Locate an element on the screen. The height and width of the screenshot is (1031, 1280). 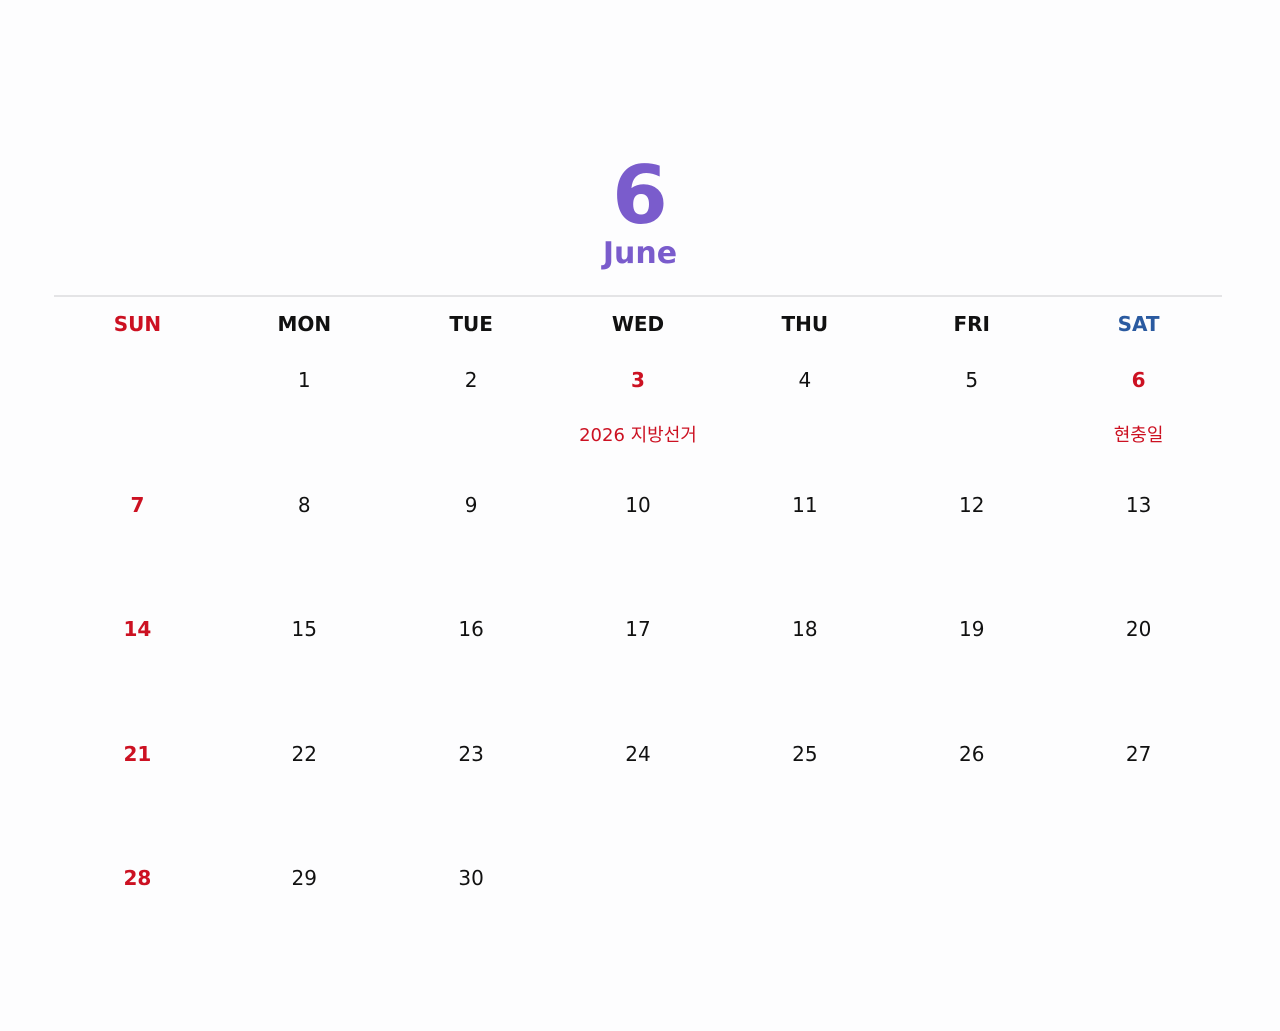
day-cell: 24 is located at coordinates (638, 798).